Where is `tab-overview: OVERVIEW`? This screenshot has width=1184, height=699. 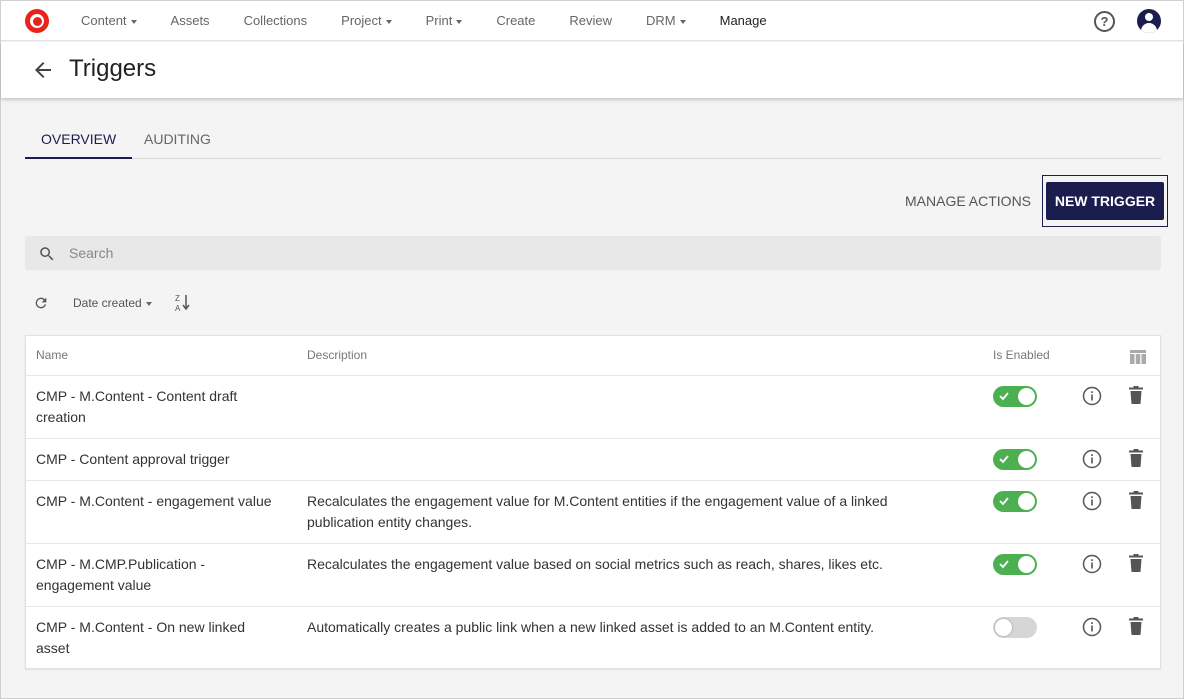
tab-overview: OVERVIEW is located at coordinates (79, 139).